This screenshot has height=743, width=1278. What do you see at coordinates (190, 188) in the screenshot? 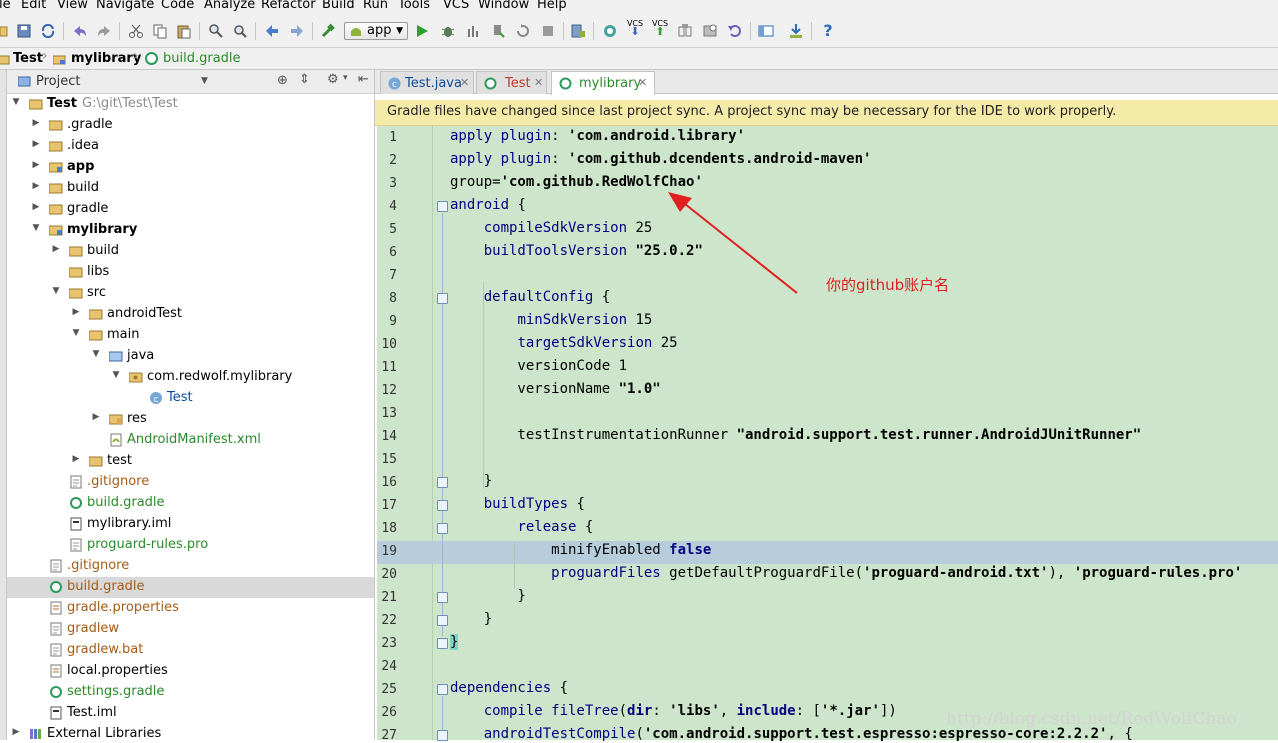
I see `tree-node: ▶ build` at bounding box center [190, 188].